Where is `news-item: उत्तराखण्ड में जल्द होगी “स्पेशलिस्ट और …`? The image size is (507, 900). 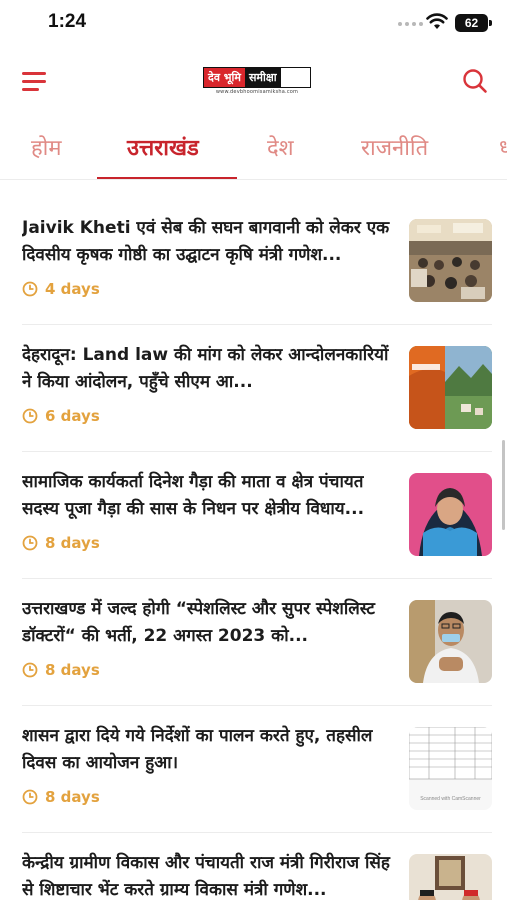 news-item: उत्तराखण्ड में जल्द होगी “स्पेशलिस्ट और … is located at coordinates (253, 625).